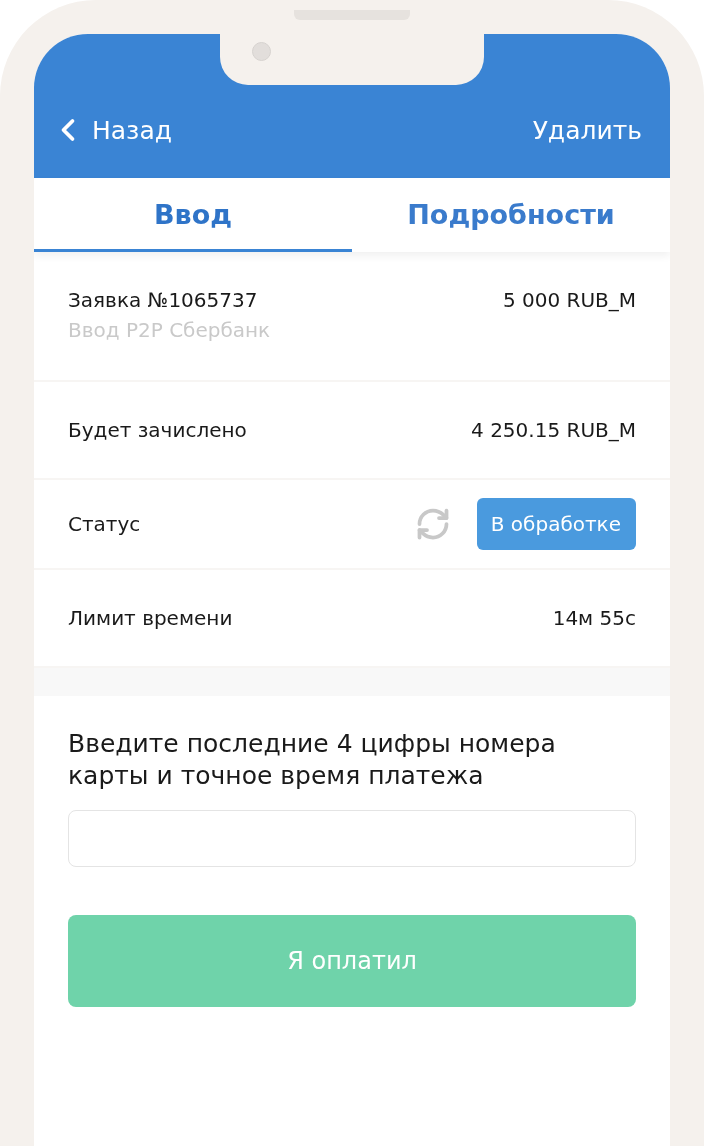 Image resolution: width=704 pixels, height=1146 pixels. I want to click on status-badge: В обработке, so click(556, 524).